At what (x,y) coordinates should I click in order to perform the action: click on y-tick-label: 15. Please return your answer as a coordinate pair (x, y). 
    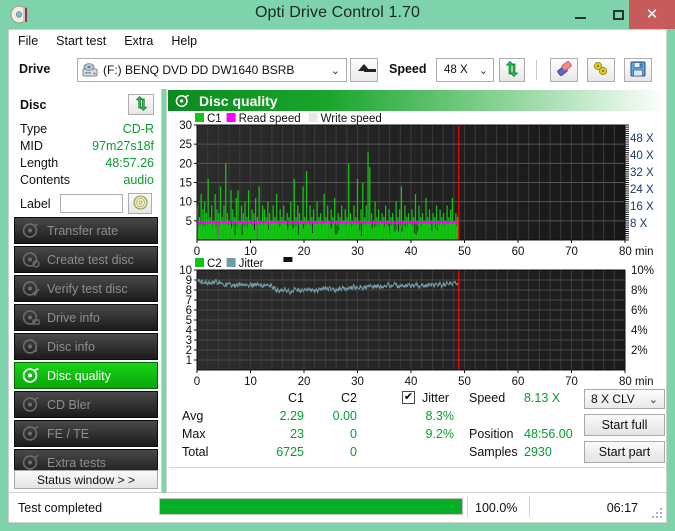
    Looking at the image, I should click on (185, 184).